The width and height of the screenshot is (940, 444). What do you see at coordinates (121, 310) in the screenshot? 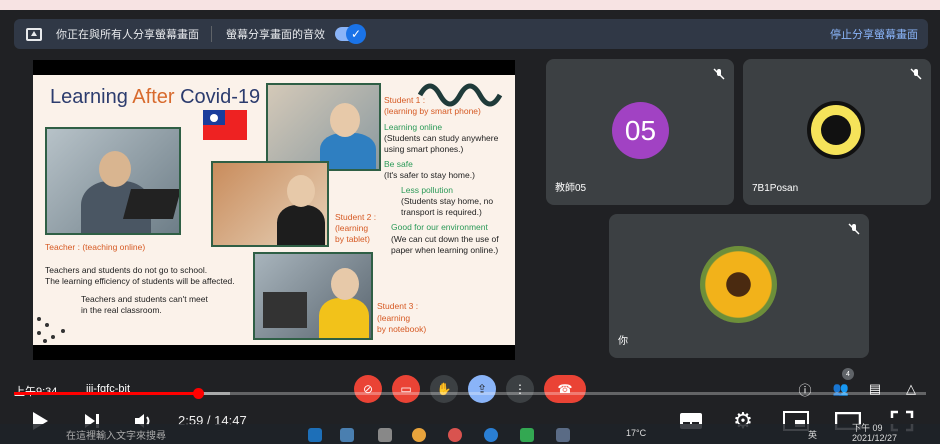
I see `teacher-line-4: in the real classroom.` at bounding box center [121, 310].